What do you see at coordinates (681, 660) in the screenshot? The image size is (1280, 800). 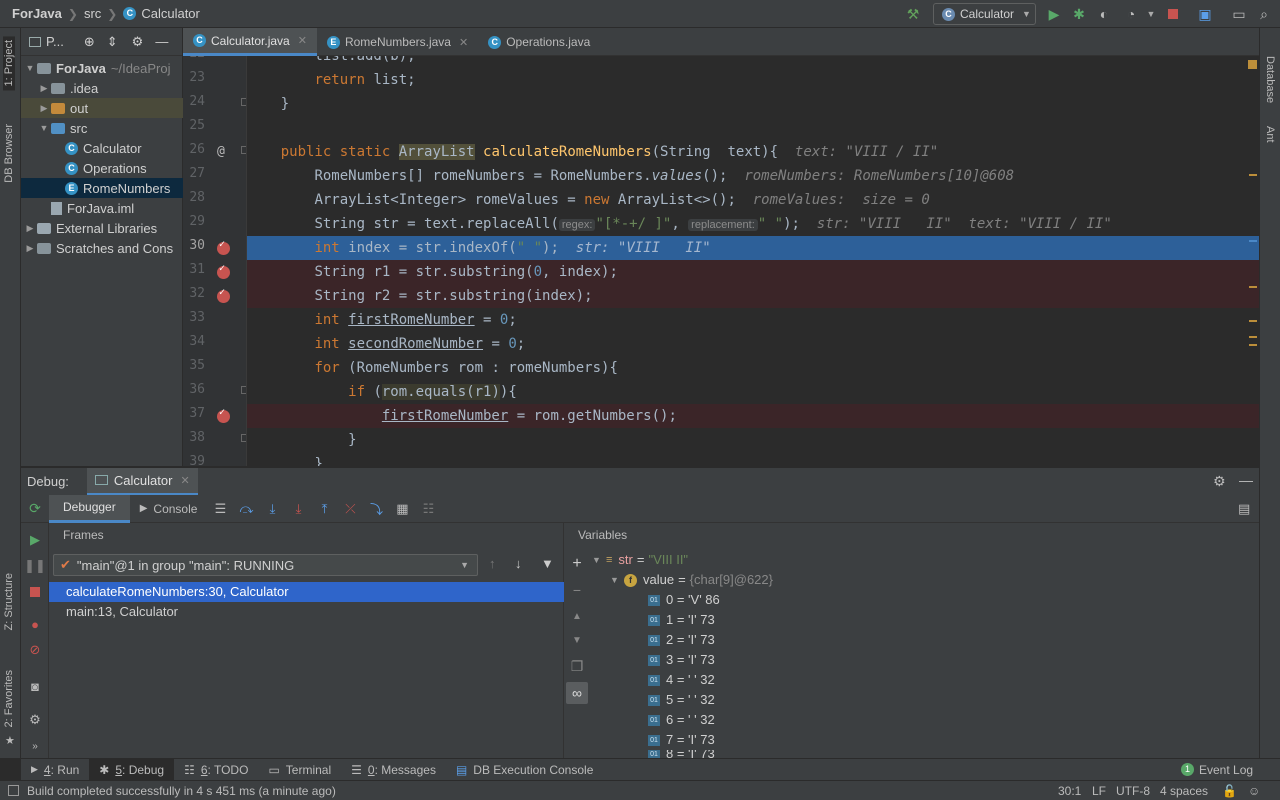 I see `char-element: 01 3 = 'I' 73` at bounding box center [681, 660].